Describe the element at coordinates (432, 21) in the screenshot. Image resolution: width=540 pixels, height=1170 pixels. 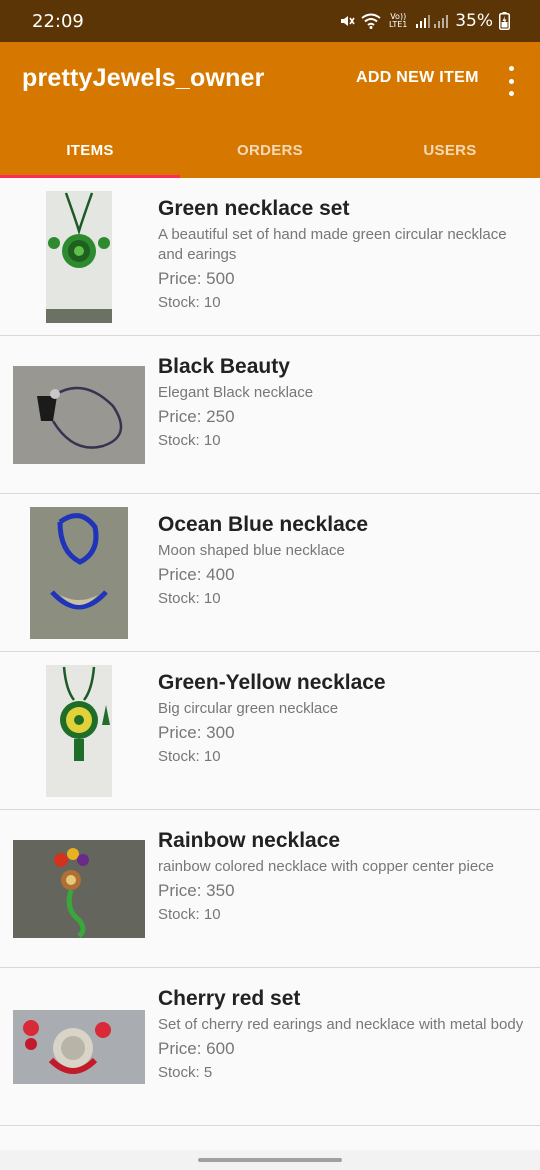
I see `signal-icon` at that location.